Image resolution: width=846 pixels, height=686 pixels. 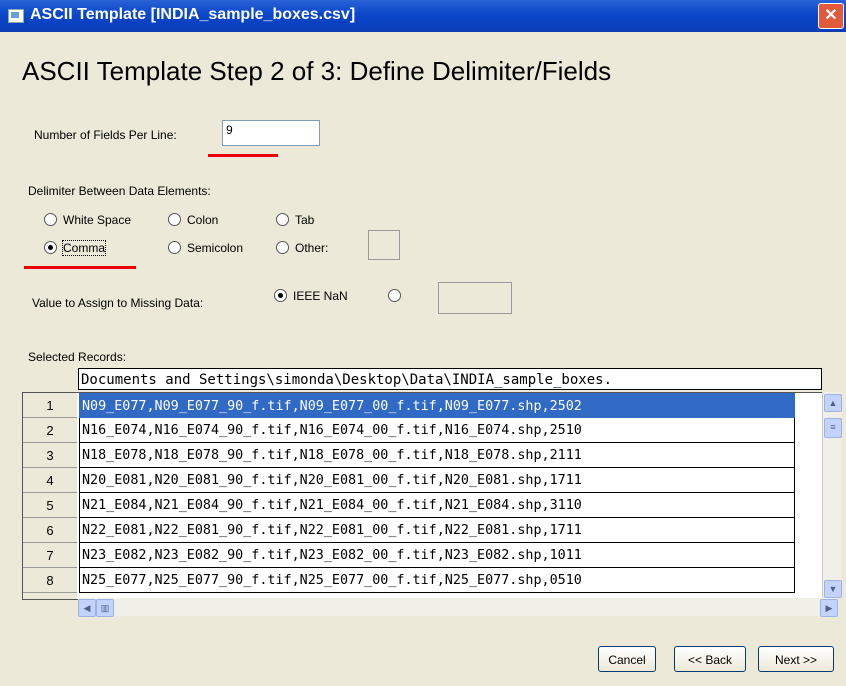 I want to click on radio-ieee-nan: IEEE NaN, so click(x=311, y=295).